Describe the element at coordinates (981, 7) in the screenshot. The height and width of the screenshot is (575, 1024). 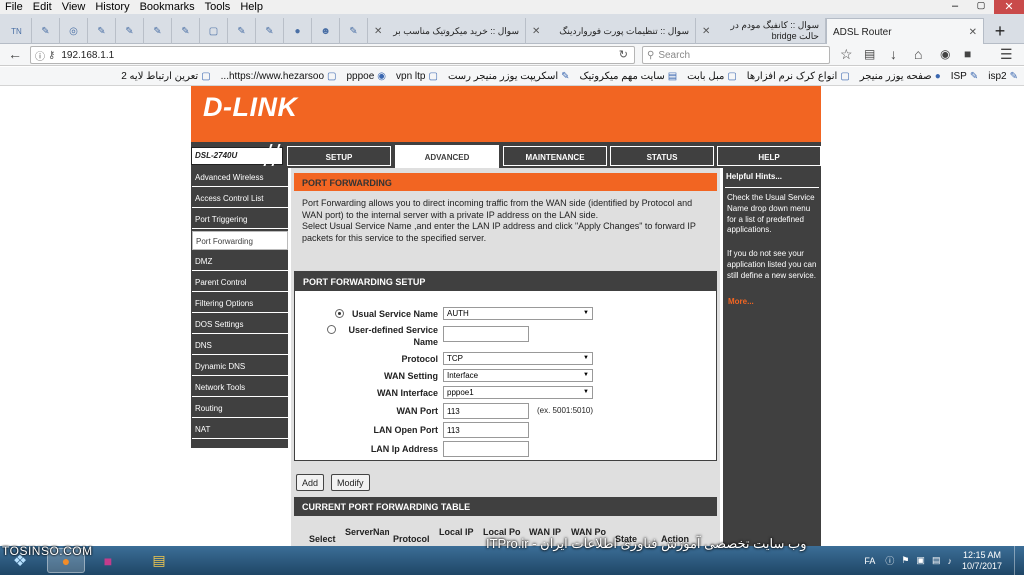
I see `maximize-icon: ▢` at that location.